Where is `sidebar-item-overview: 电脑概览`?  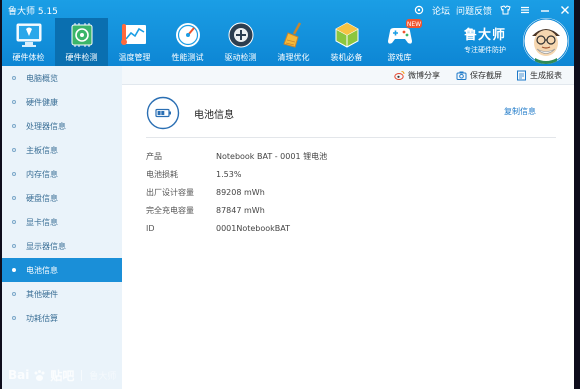 sidebar-item-overview: 电脑概览 is located at coordinates (62, 78).